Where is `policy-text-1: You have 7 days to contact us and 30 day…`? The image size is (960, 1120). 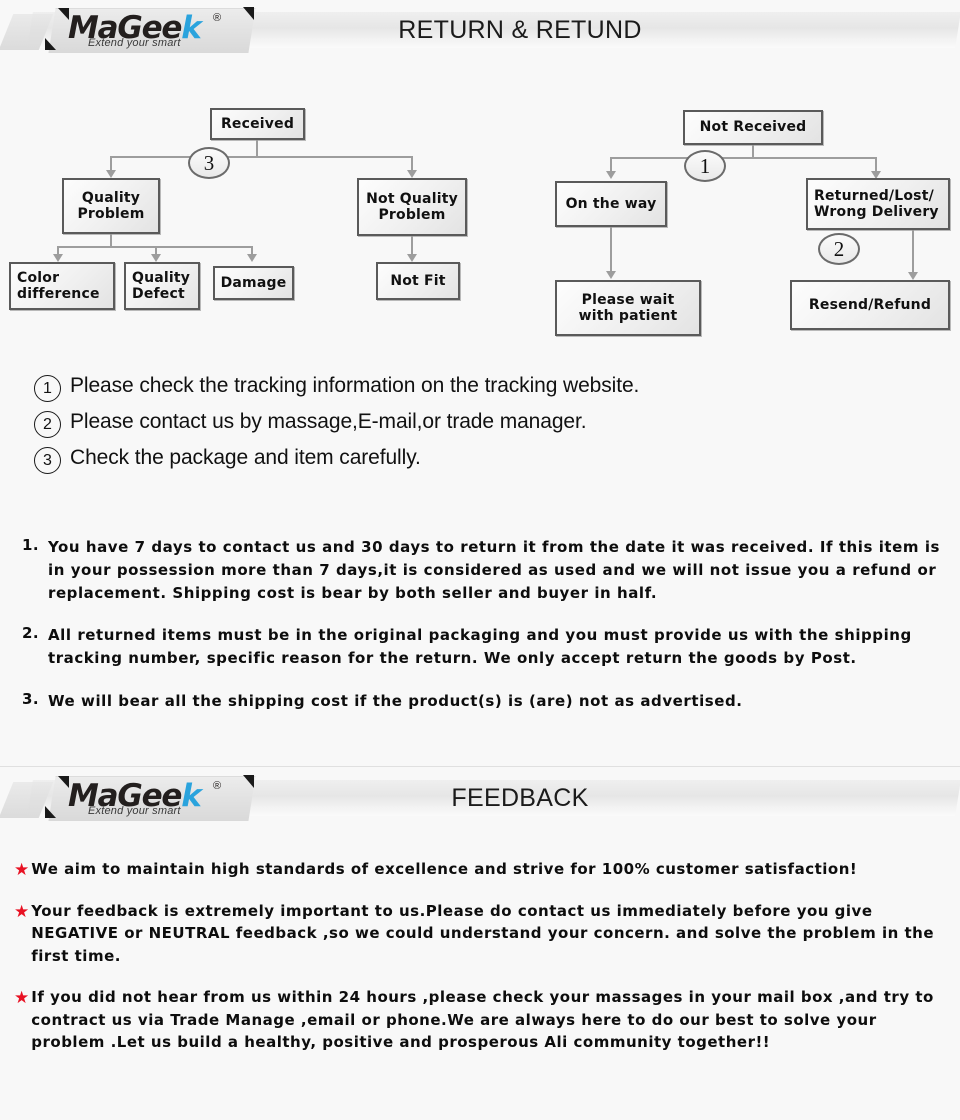
policy-text-1: You have 7 days to contact us and 30 day… is located at coordinates (494, 570).